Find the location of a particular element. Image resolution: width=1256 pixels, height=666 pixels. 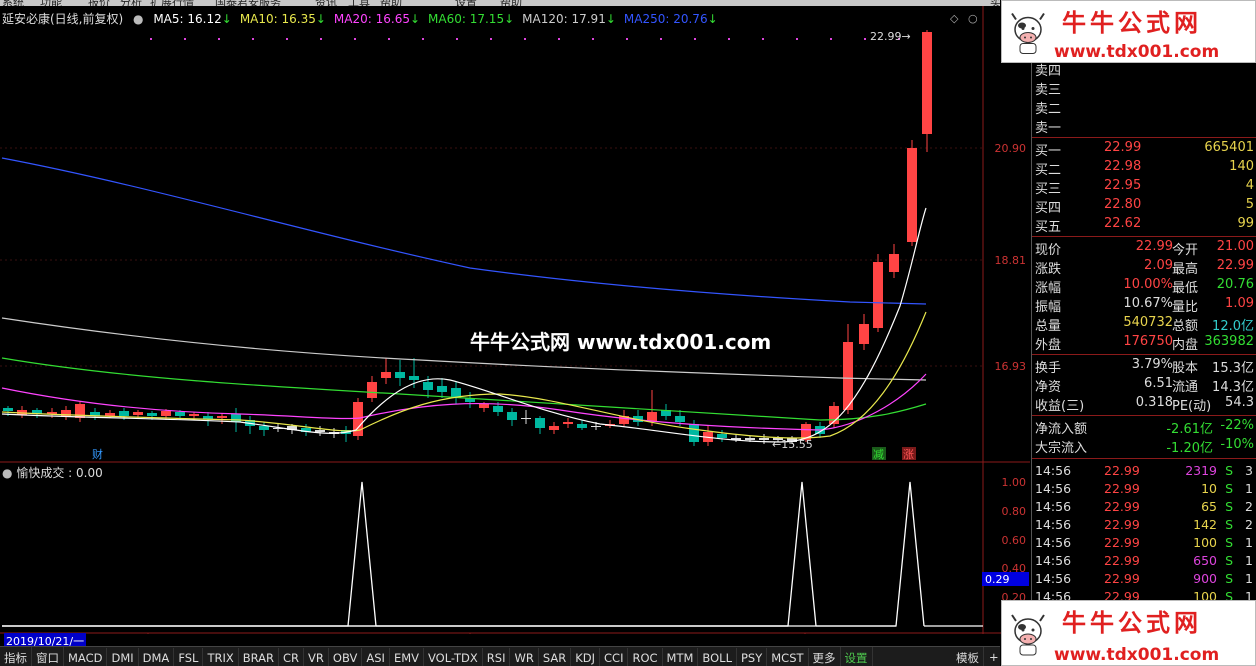

indicator-tab: 指标 is located at coordinates (16, 656).